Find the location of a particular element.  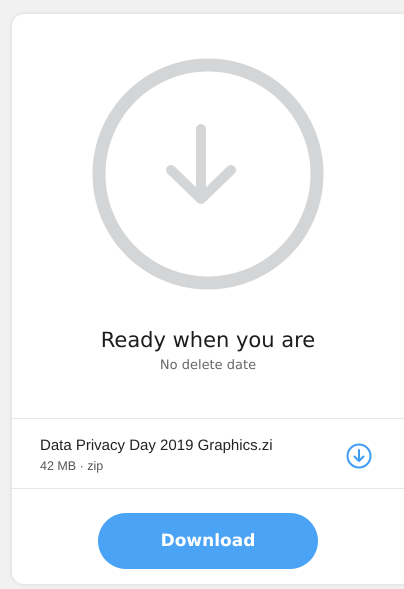

status-subtitle: No delete date is located at coordinates (208, 365).